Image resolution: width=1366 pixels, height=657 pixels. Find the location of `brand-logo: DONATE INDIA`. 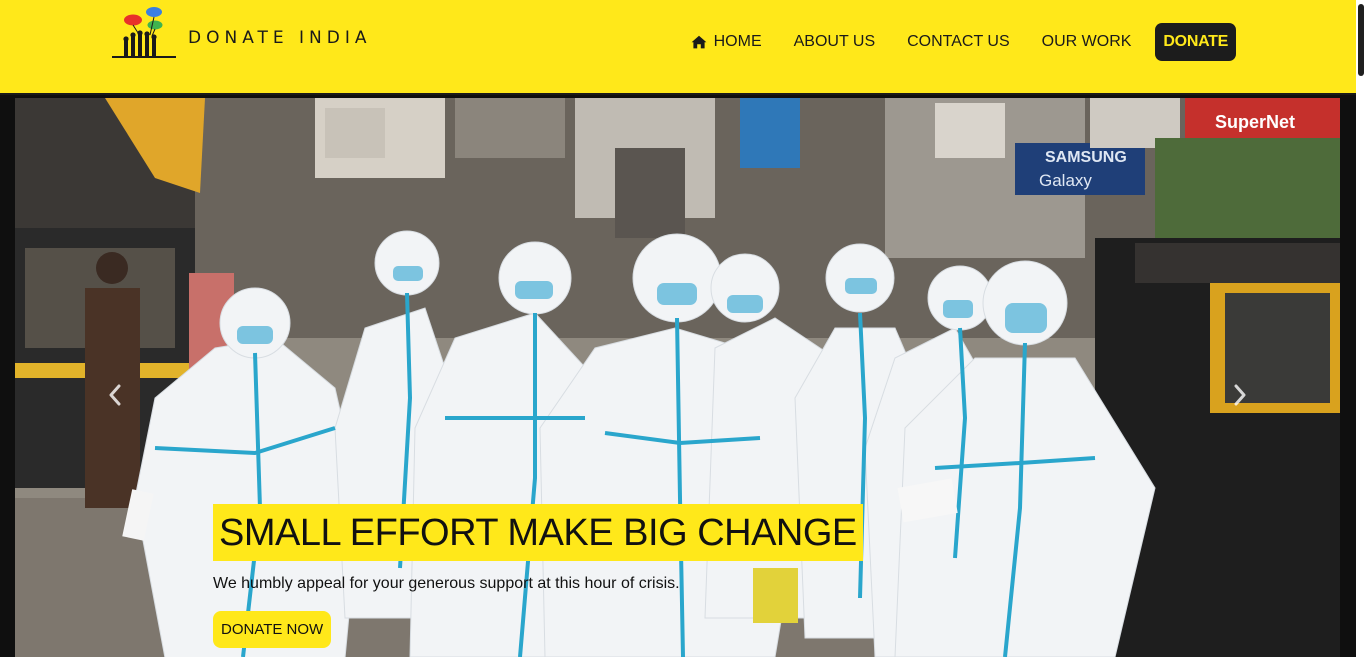

brand-logo: DONATE INDIA is located at coordinates (255, 33).